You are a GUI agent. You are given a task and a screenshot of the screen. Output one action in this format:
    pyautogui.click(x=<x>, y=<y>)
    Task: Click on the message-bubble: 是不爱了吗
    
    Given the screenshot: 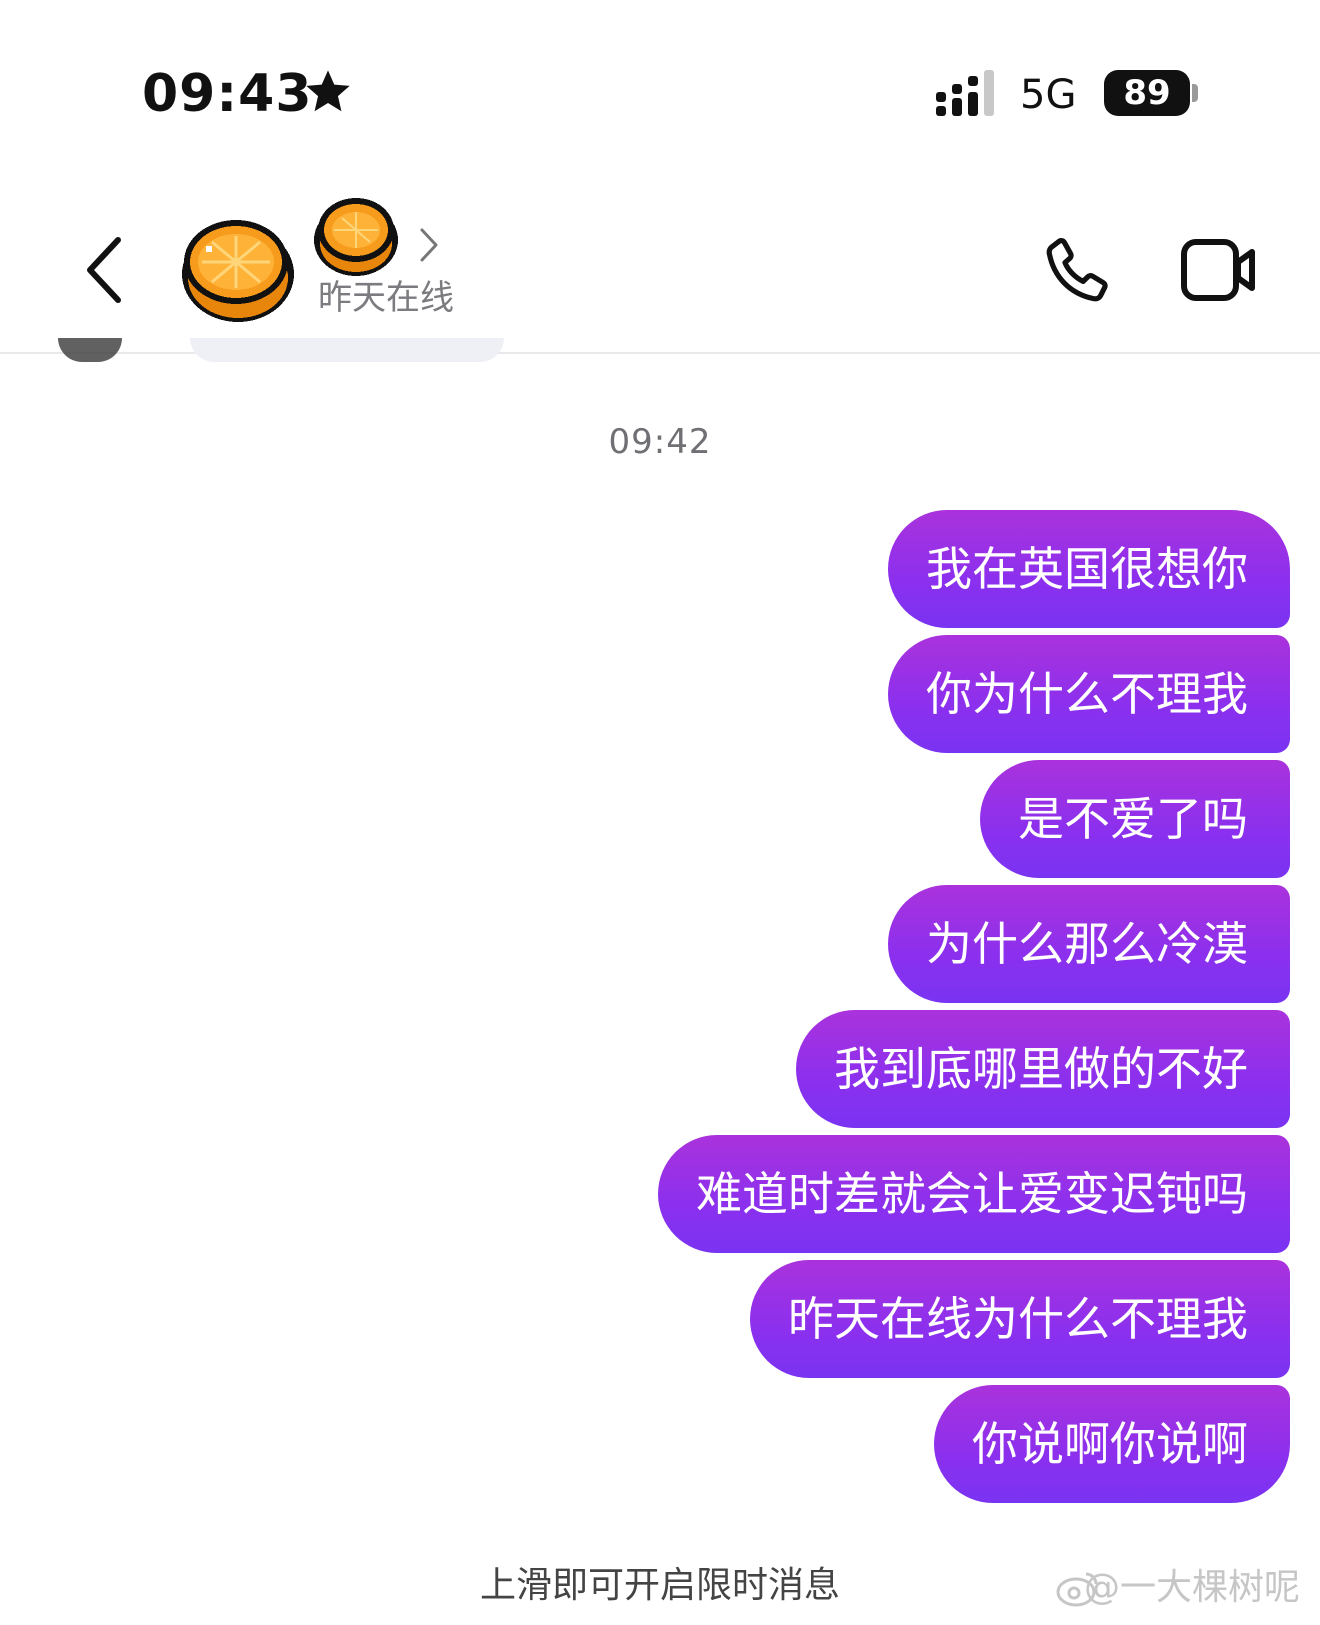 What is the action you would take?
    pyautogui.click(x=1135, y=819)
    